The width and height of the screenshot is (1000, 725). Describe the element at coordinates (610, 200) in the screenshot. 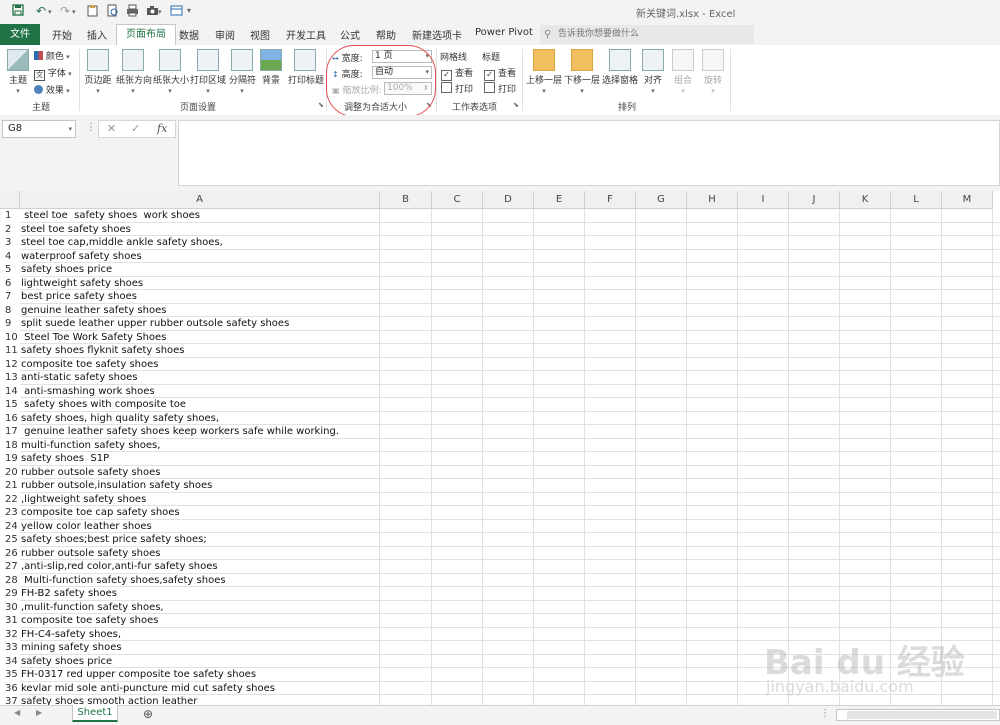

I see `column-header-f: F` at that location.